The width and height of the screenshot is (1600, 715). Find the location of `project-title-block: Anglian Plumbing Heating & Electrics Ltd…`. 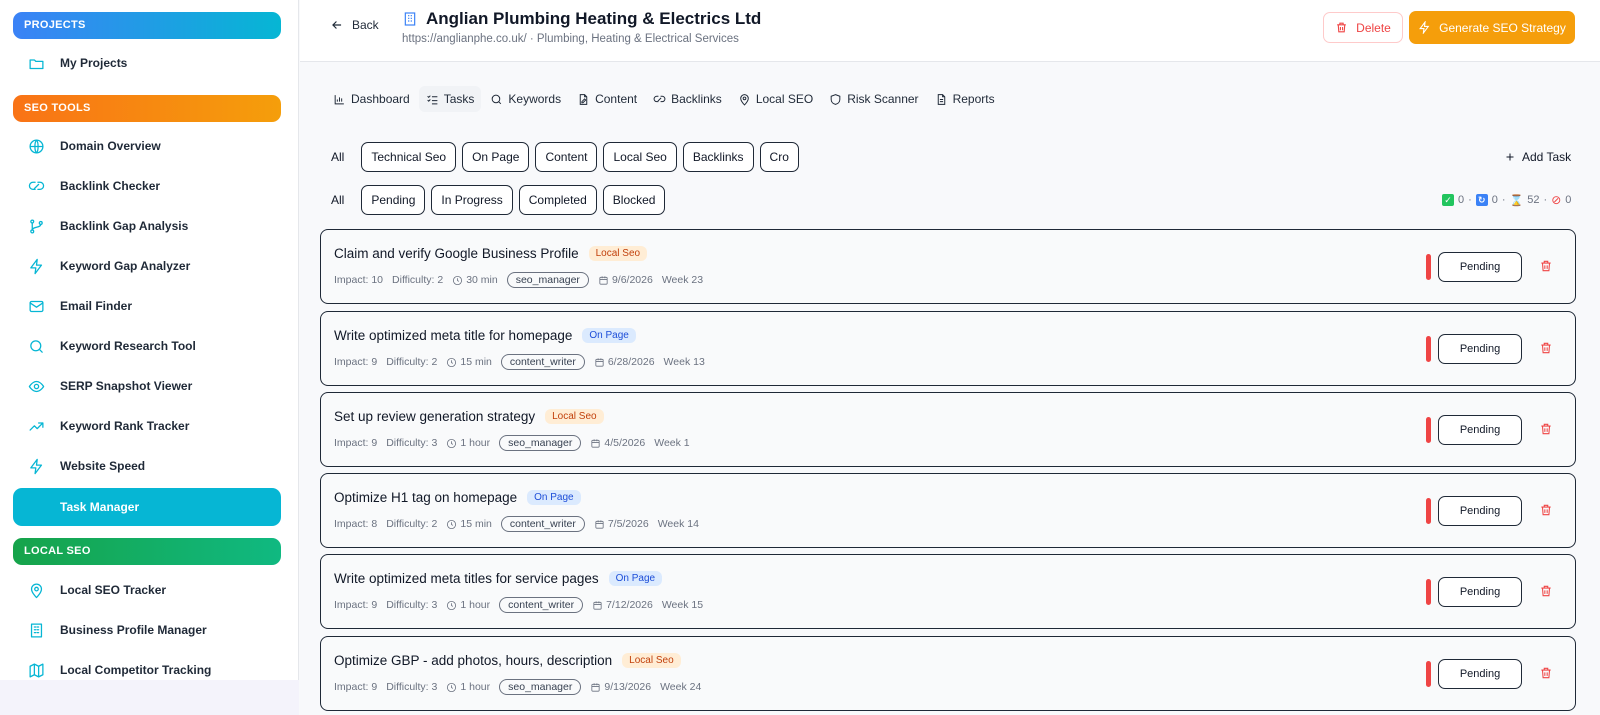

project-title-block: Anglian Plumbing Heating & Electrics Ltd… is located at coordinates (581, 27).